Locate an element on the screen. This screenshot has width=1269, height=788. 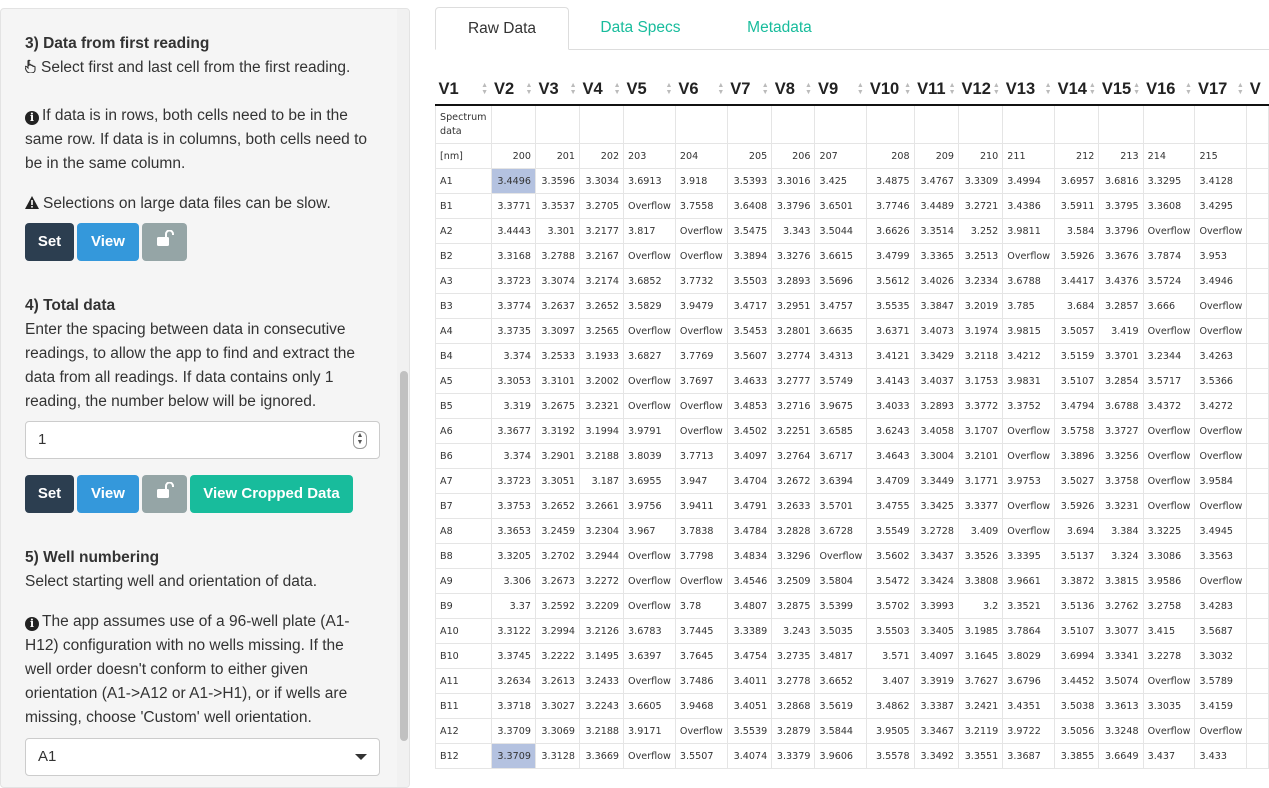
table-cell: 3.5844 is located at coordinates (841, 731).